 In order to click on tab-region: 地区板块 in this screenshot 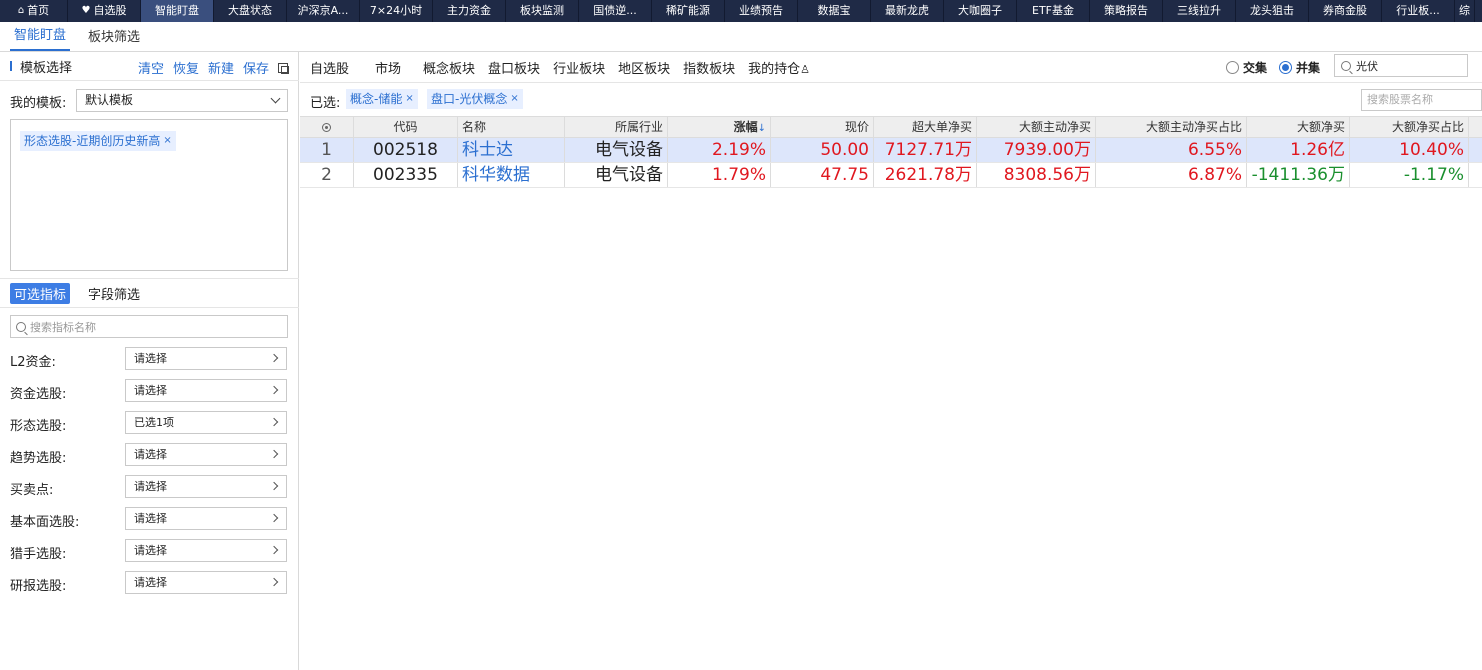, I will do `click(644, 67)`.